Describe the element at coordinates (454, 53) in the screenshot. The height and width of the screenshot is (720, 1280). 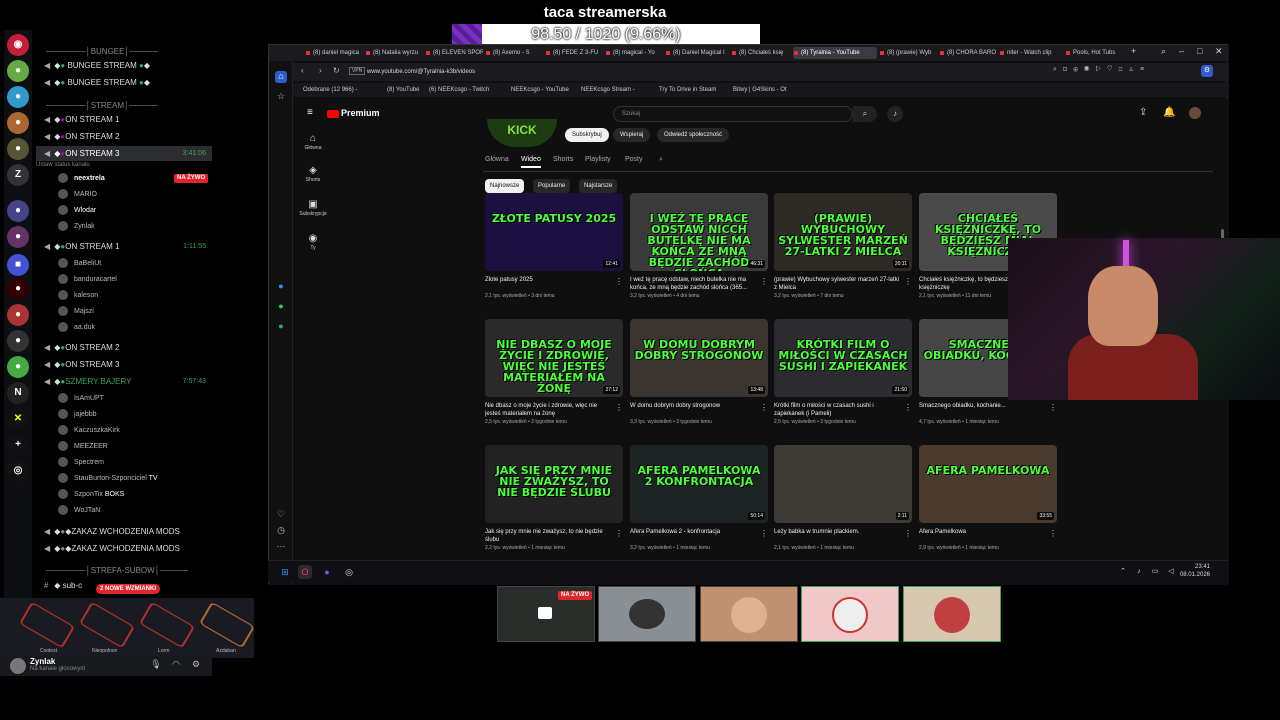
I see `browser-tab: (8) ELEVEN SPOR` at that location.